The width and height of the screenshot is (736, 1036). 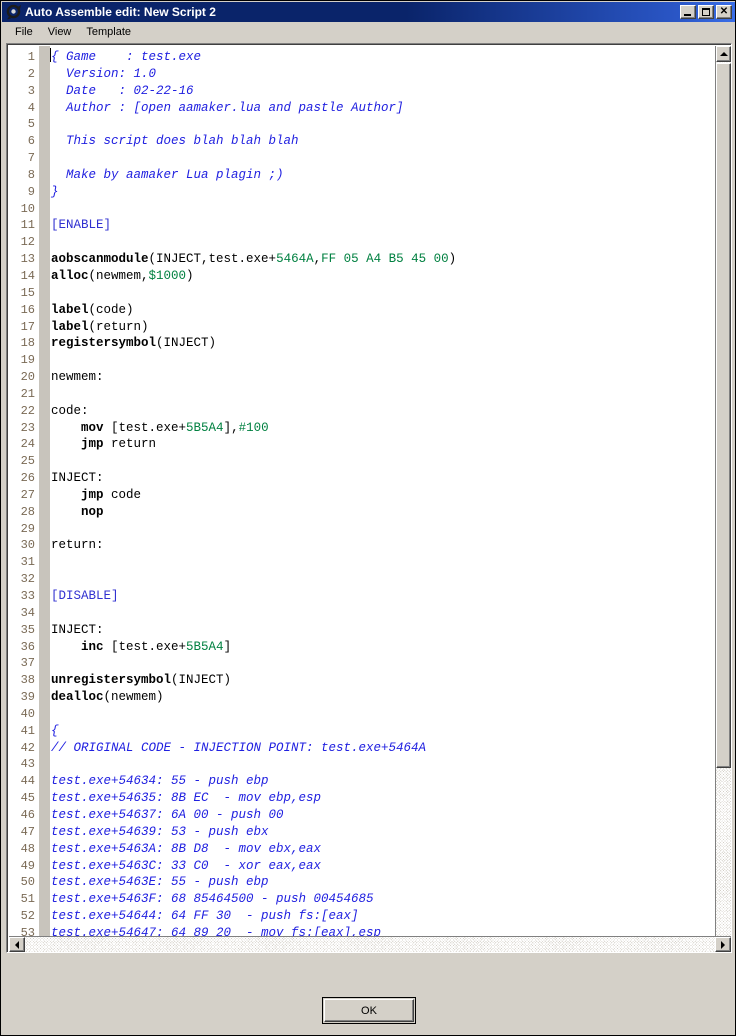 What do you see at coordinates (27, 798) in the screenshot?
I see `line-number: 45` at bounding box center [27, 798].